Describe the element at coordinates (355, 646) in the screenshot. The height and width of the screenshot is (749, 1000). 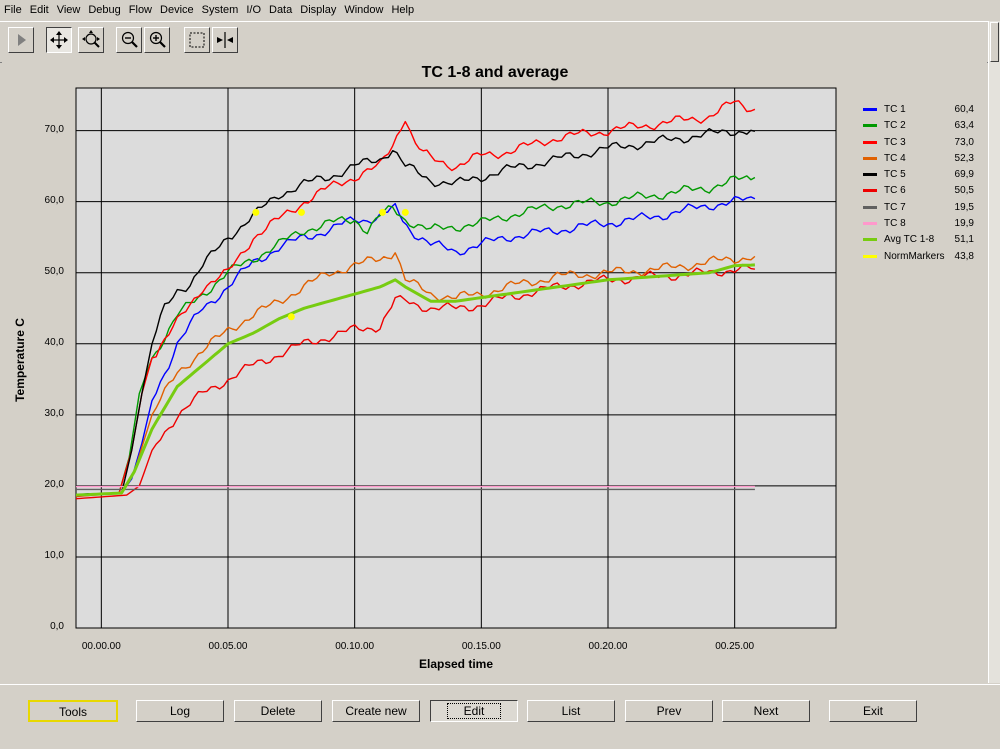
I see `x-tick-label: 00.10.00` at that location.